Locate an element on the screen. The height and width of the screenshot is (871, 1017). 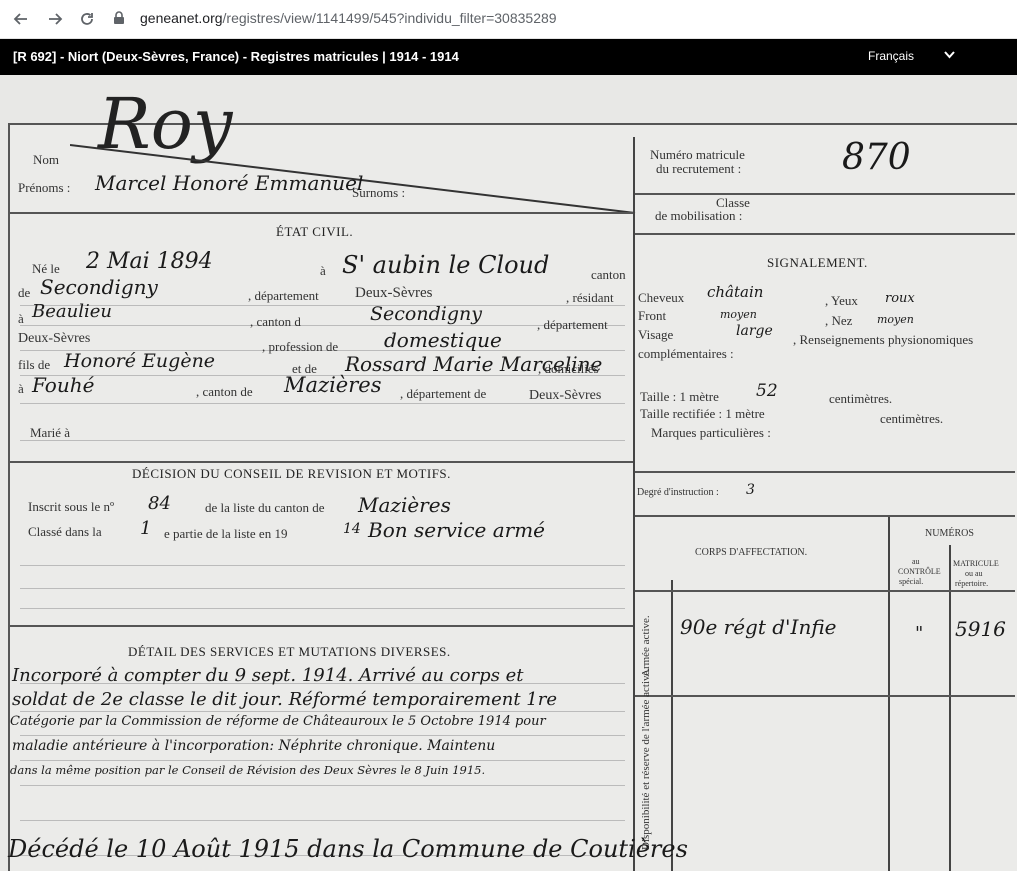
hw-departement-naissance: Deux-Sèvres is located at coordinates (394, 293).